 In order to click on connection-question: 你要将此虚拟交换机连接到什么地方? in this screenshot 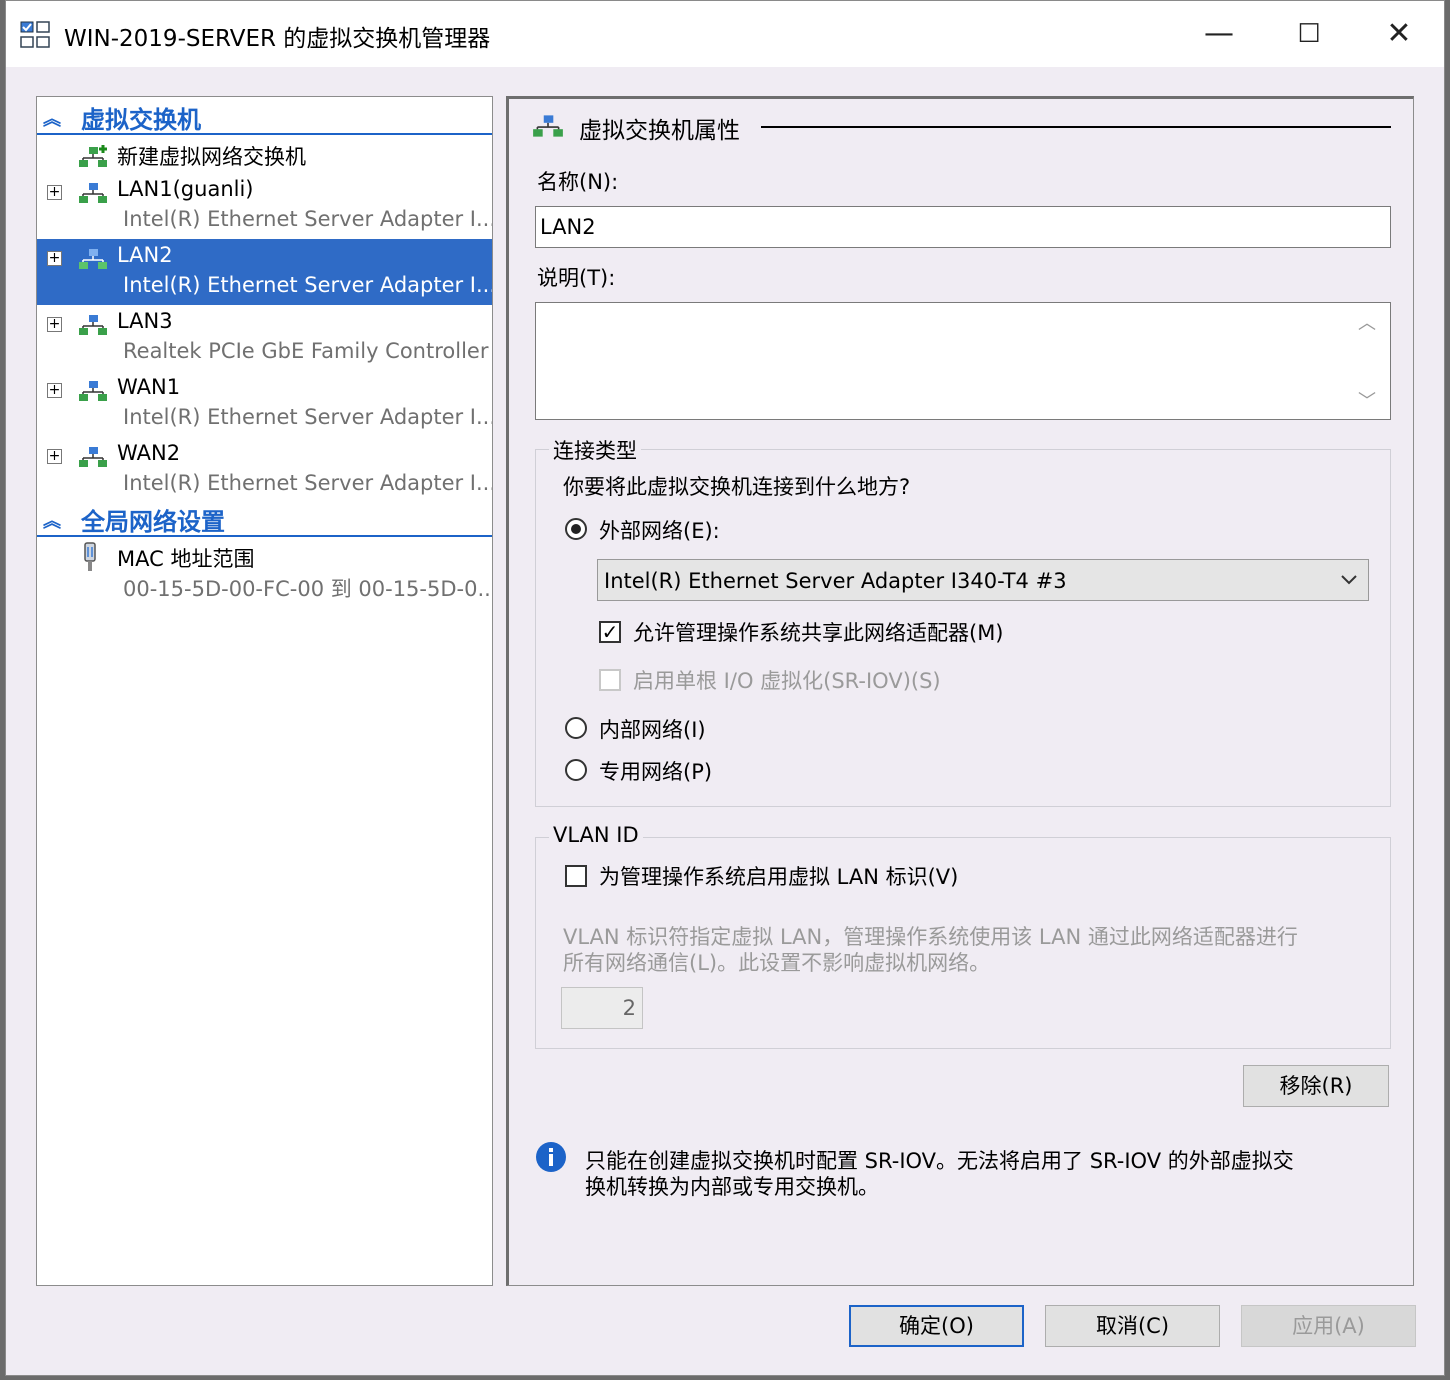, I will do `click(737, 487)`.